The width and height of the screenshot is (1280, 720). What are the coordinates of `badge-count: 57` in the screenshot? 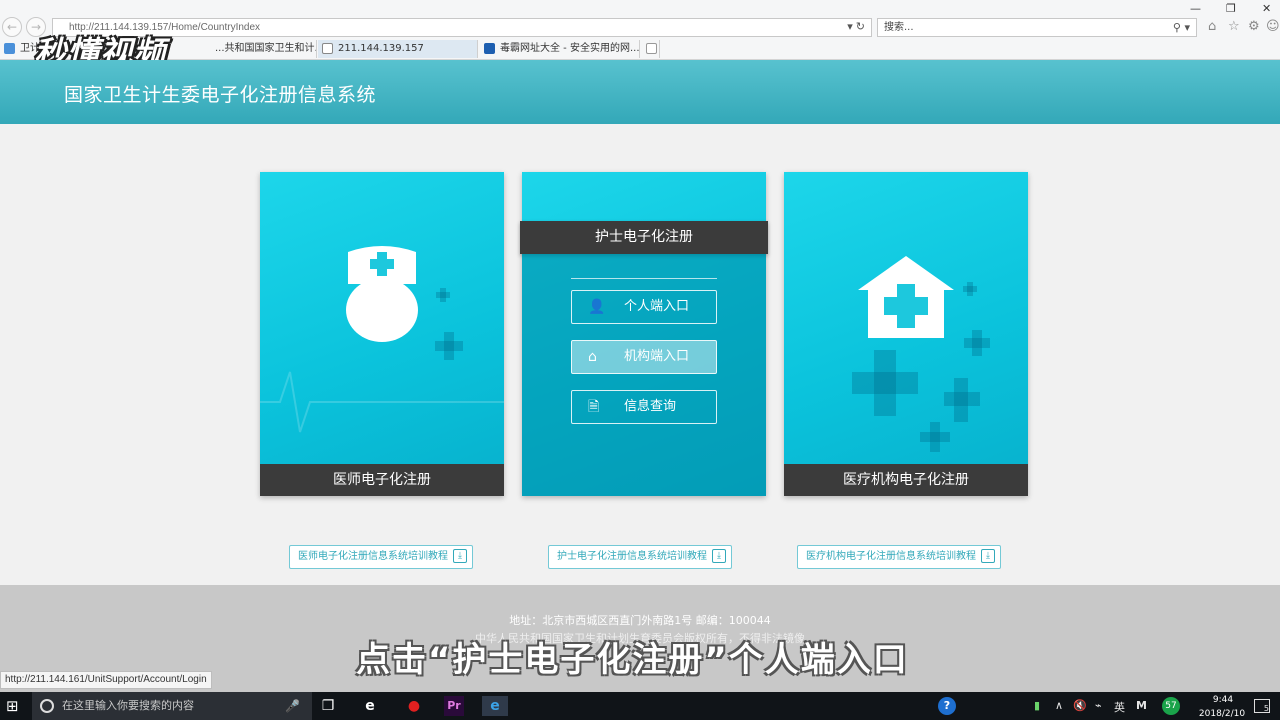 It's located at (1171, 706).